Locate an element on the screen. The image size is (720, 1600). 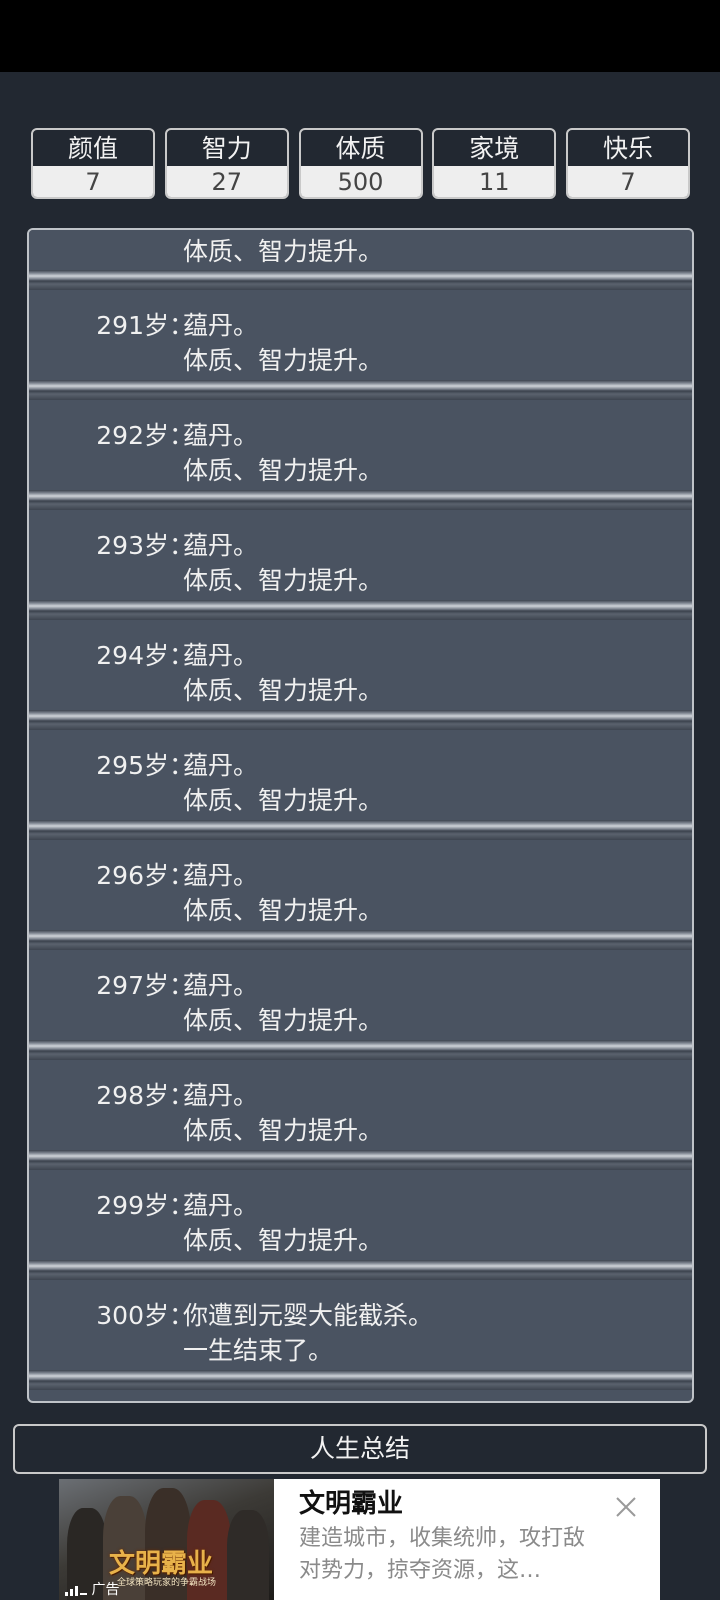
list-item: 299岁： 蕴丹。 体质、智力提升。 is located at coordinates (360, 1215).